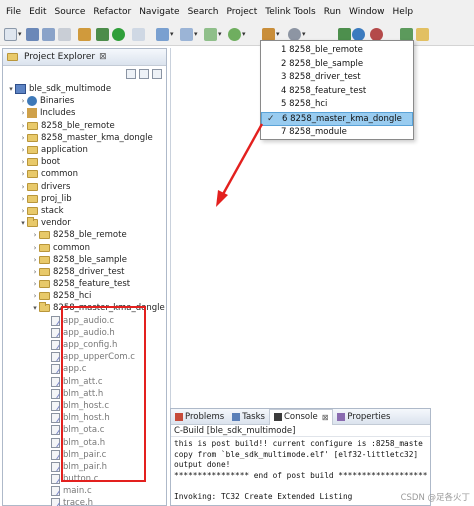 This screenshot has height=506, width=474. What do you see at coordinates (199, 417) in the screenshot?
I see `tab-problems: Problems` at bounding box center [199, 417].